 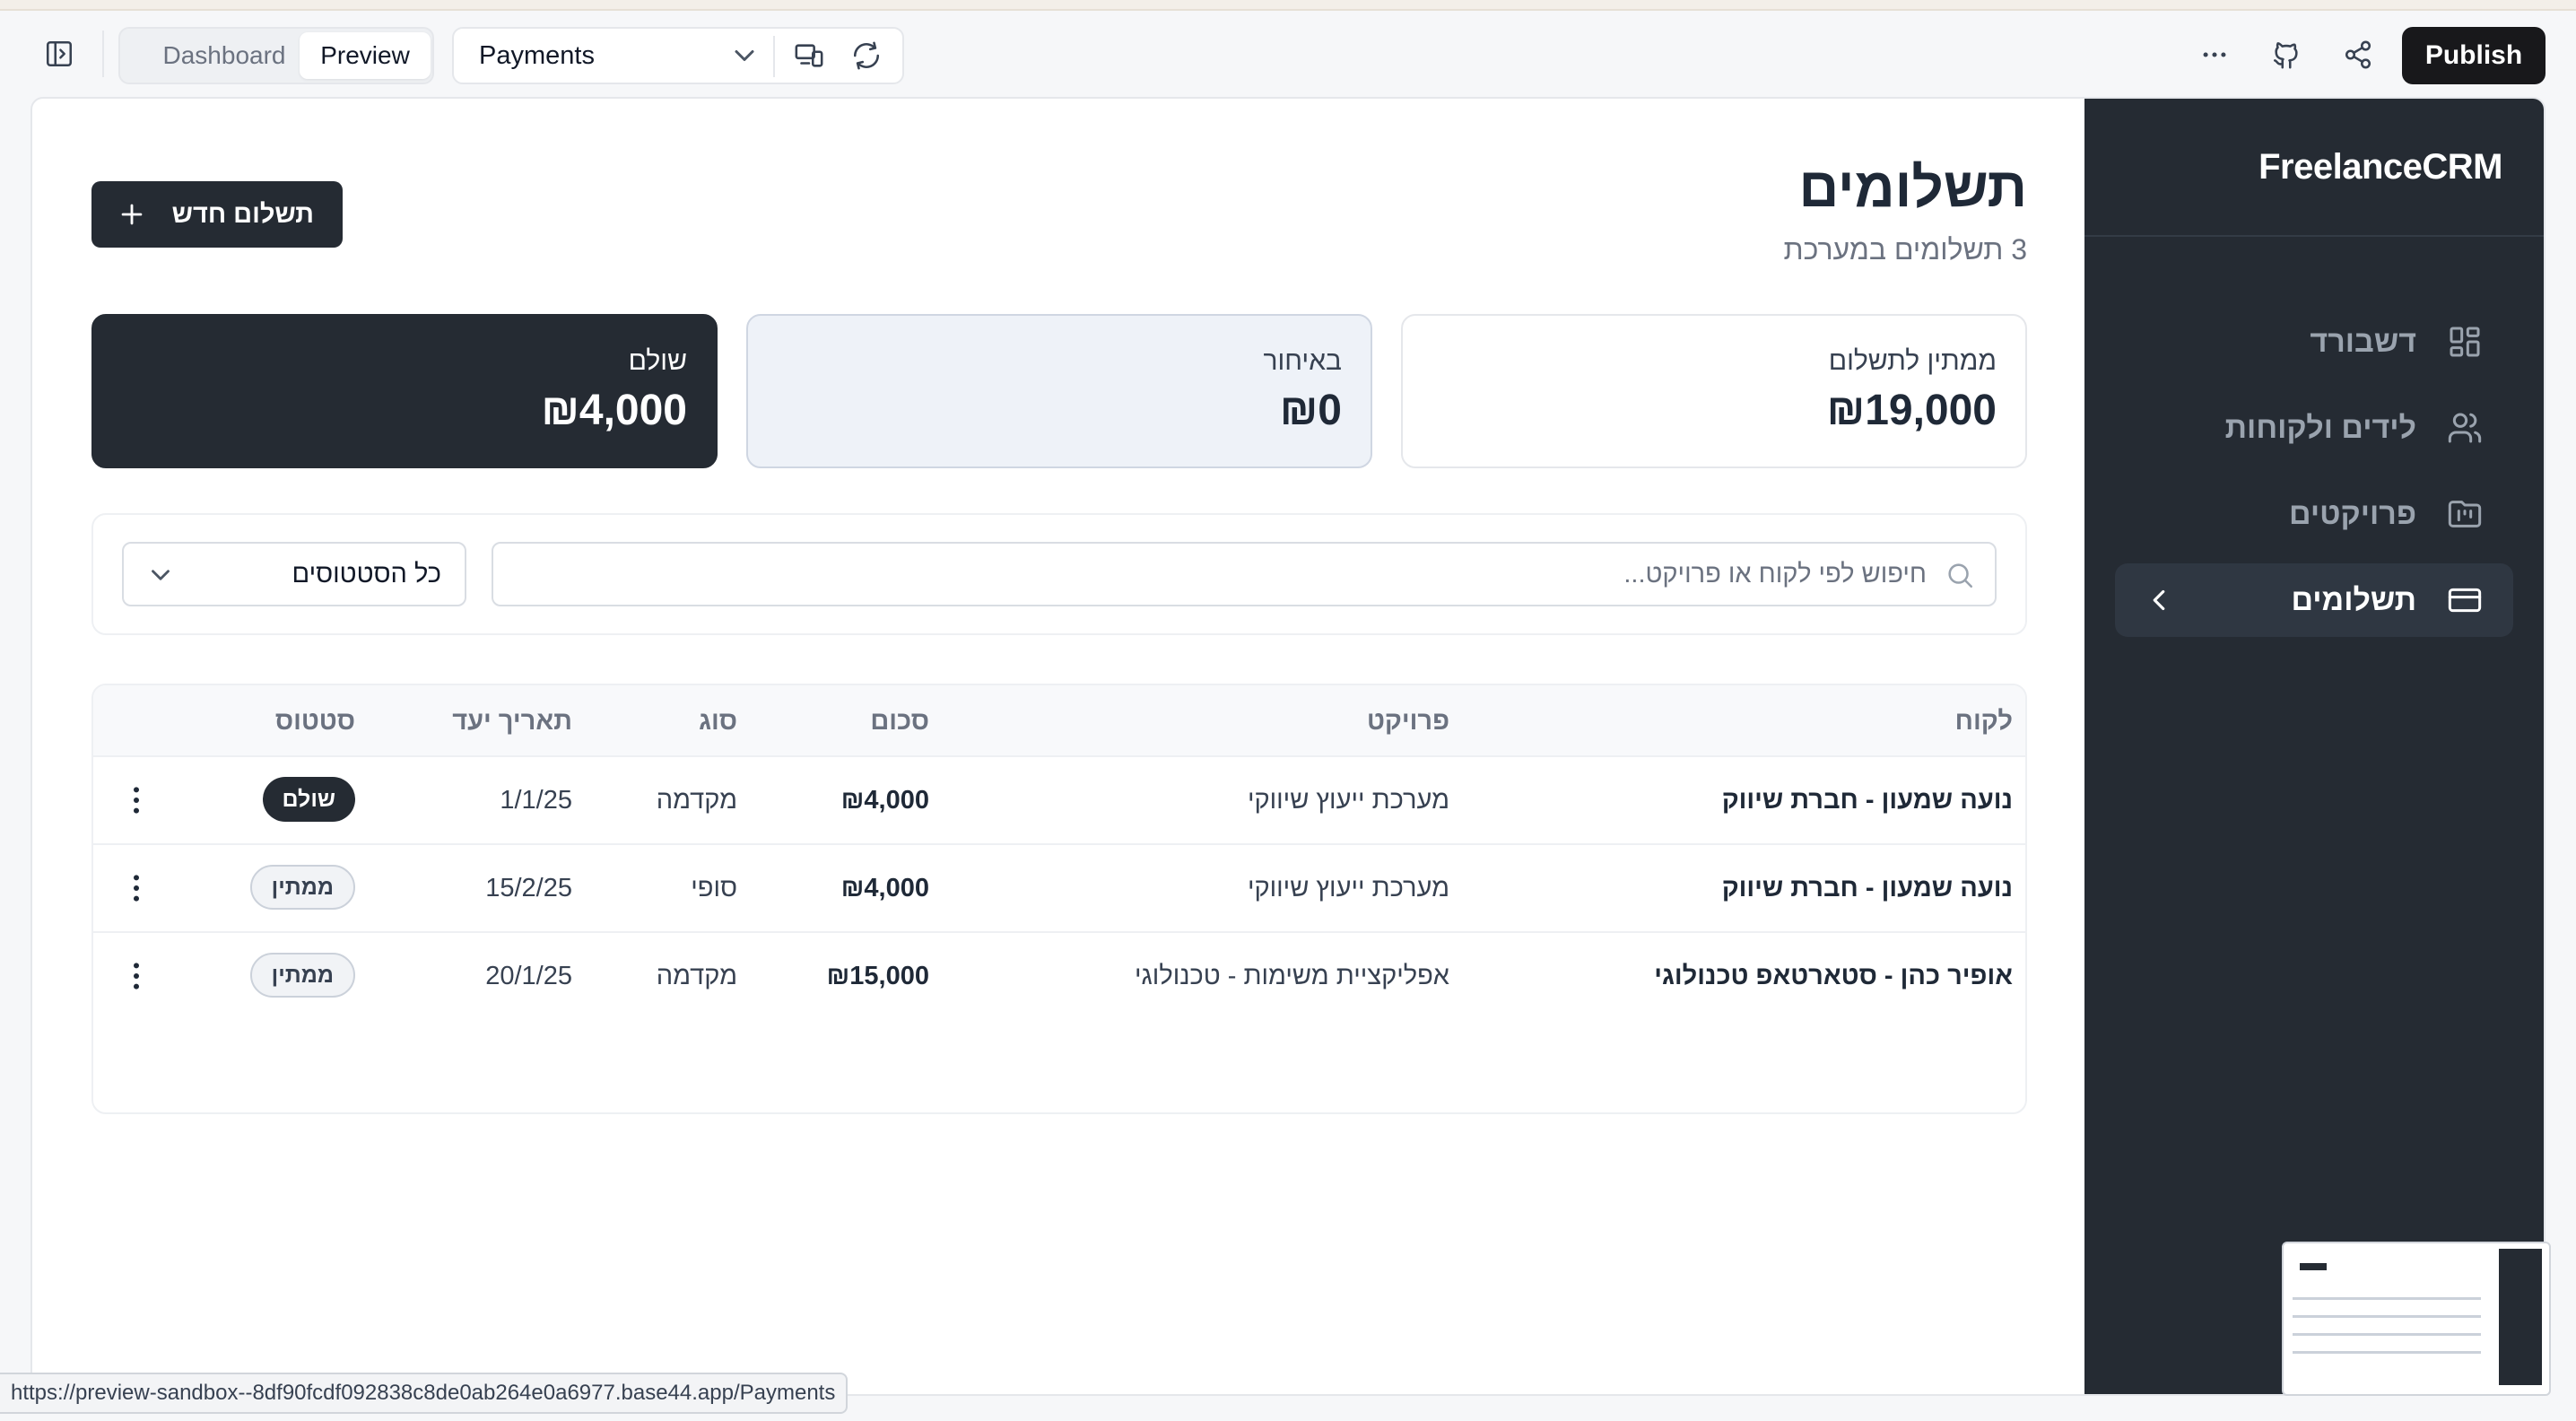 I want to click on cell-project: אפליקציית משימות - טכנולוגי, so click(x=1292, y=976).